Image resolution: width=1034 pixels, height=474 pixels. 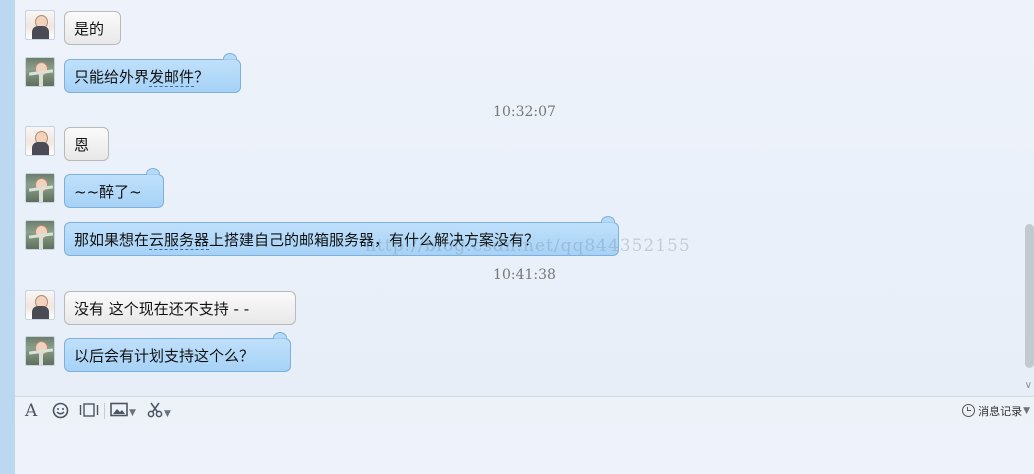 What do you see at coordinates (108, 192) in the screenshot?
I see `message-text: ~~醉了~` at bounding box center [108, 192].